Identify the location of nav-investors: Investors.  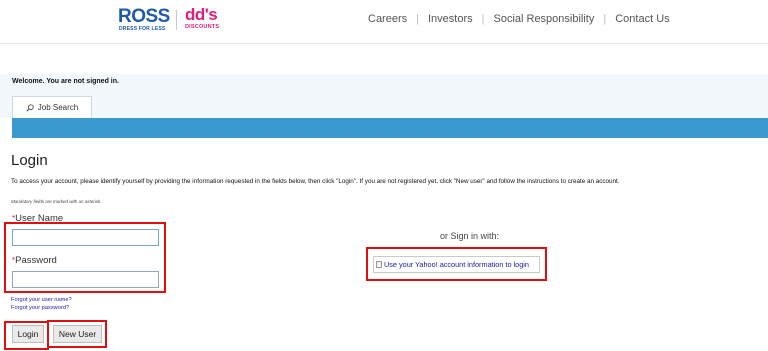
(450, 19).